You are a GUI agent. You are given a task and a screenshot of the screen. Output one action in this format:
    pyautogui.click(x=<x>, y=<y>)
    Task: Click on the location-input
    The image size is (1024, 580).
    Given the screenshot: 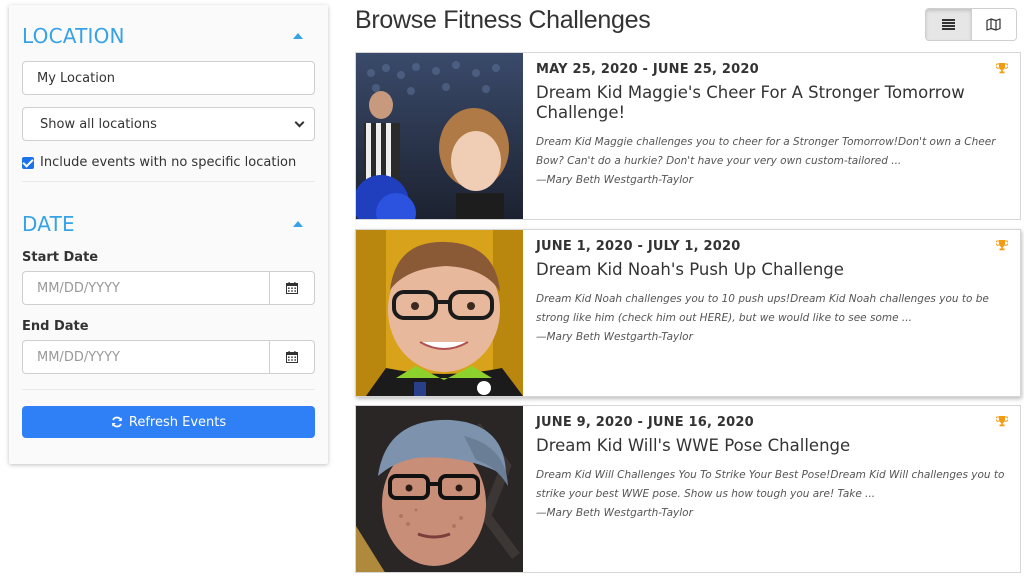 What is the action you would take?
    pyautogui.click(x=168, y=78)
    